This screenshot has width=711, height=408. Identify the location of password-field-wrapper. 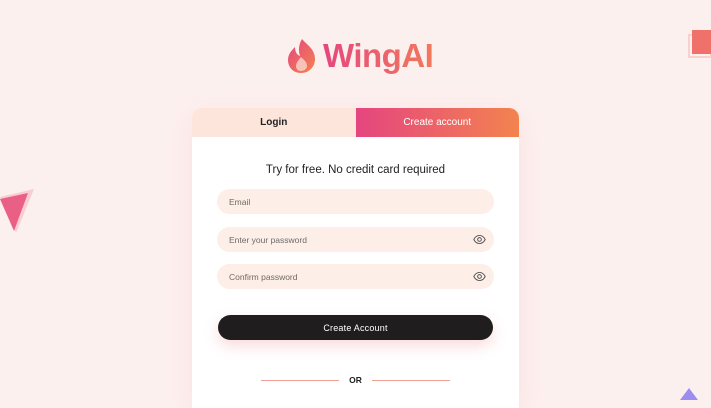
(355, 239).